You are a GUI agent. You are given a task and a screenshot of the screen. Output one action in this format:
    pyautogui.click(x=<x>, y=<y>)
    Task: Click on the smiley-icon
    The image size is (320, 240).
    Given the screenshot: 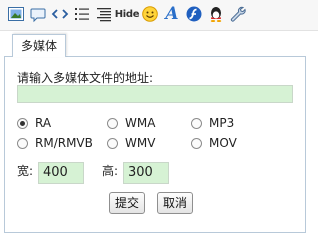 What is the action you would take?
    pyautogui.click(x=150, y=14)
    